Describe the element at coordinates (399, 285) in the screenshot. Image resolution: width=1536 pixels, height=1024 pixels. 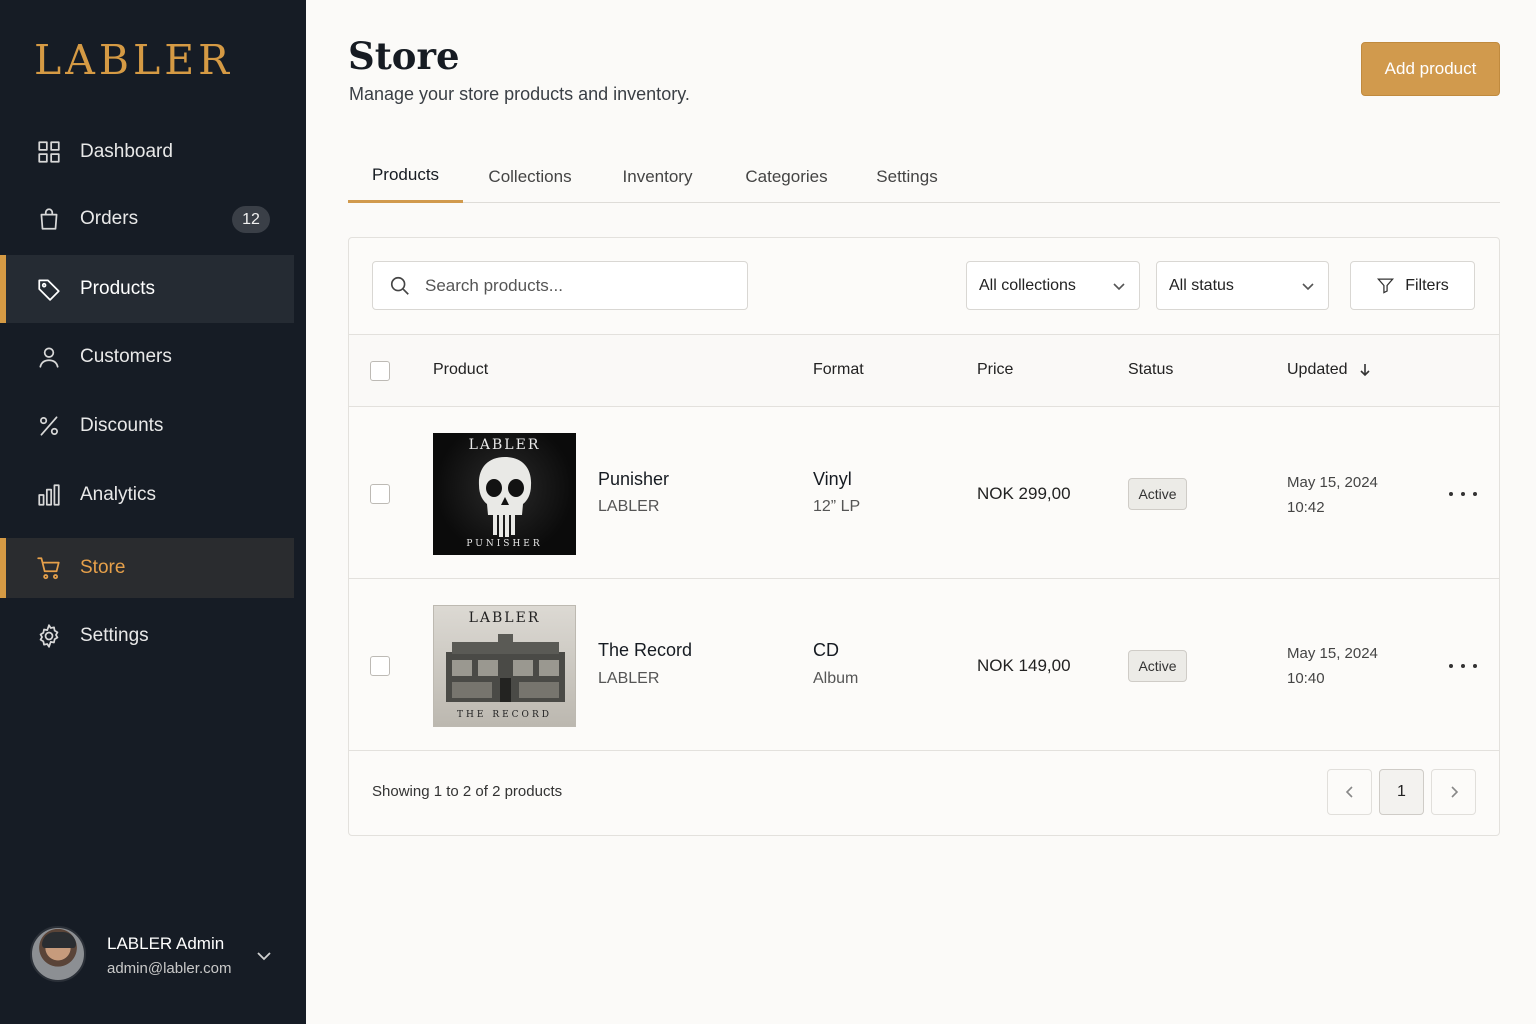
I see `search-icon` at that location.